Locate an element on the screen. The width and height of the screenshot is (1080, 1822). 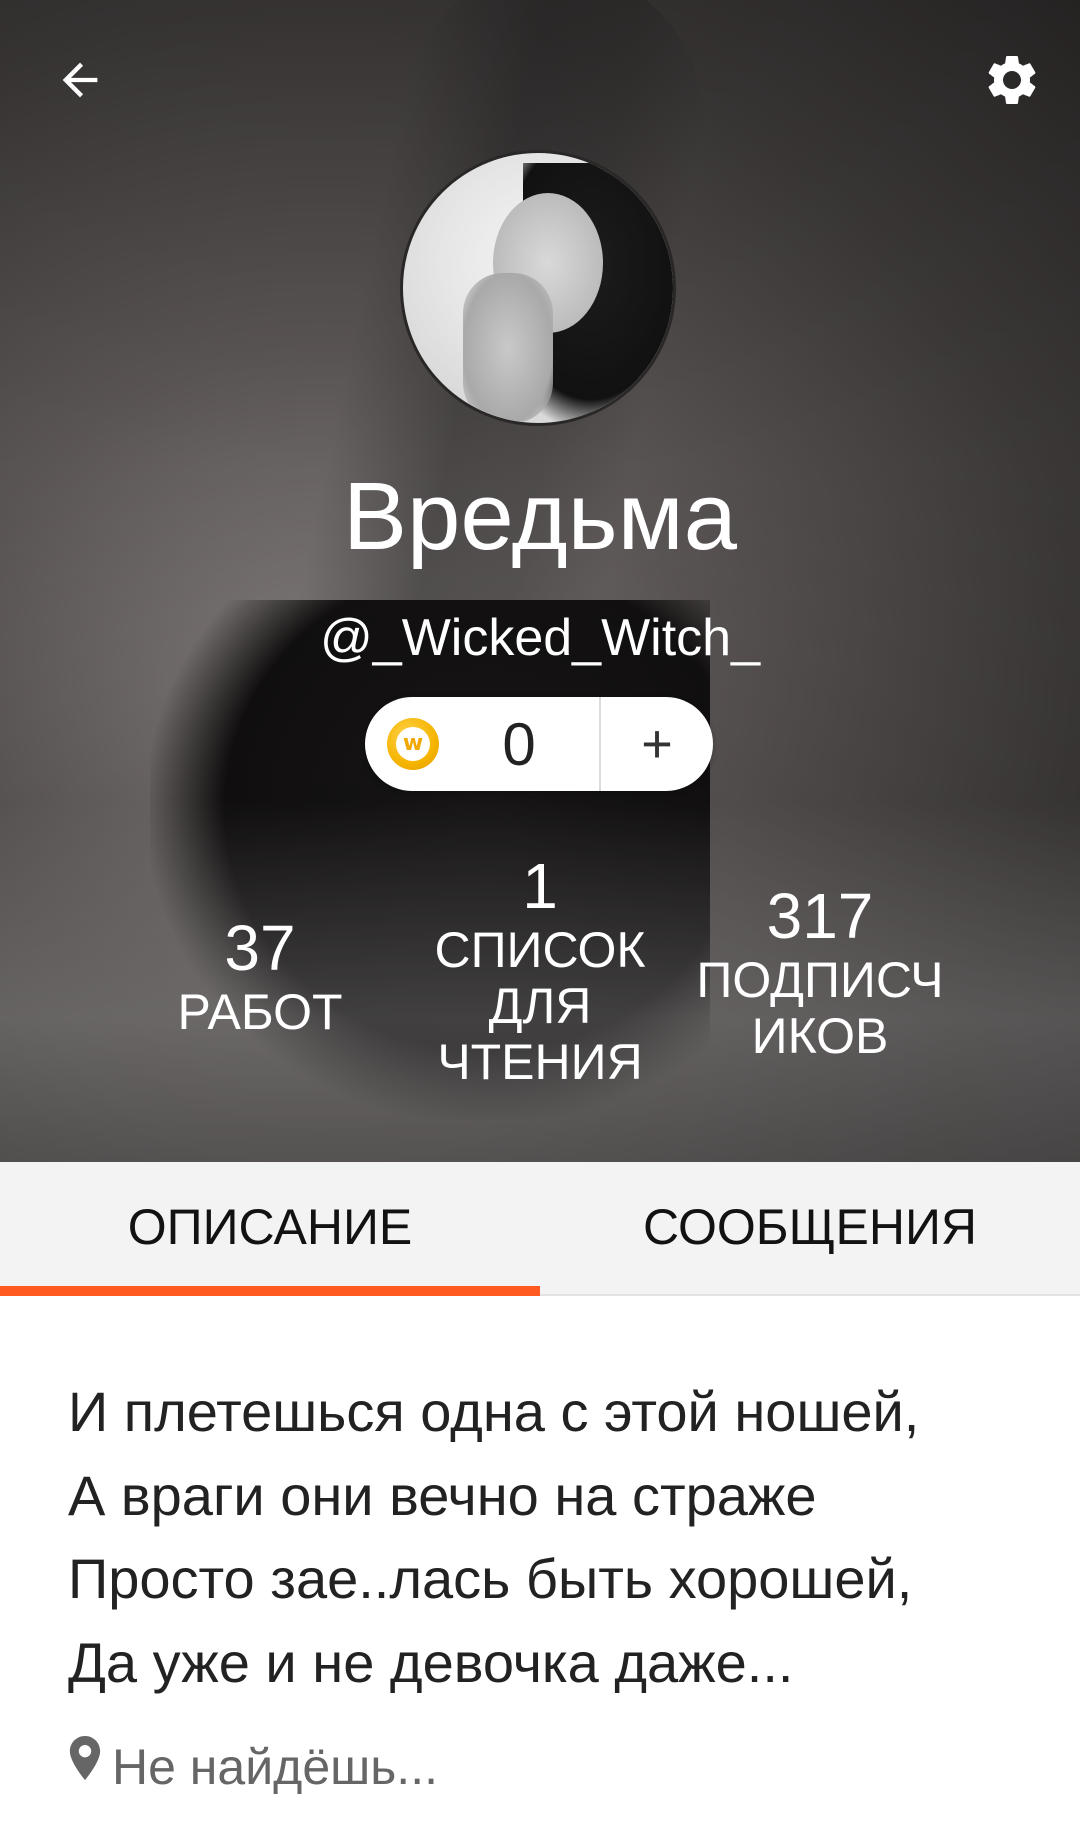
description-line: И плетешься одна с этой ношей, is located at coordinates (494, 1411).